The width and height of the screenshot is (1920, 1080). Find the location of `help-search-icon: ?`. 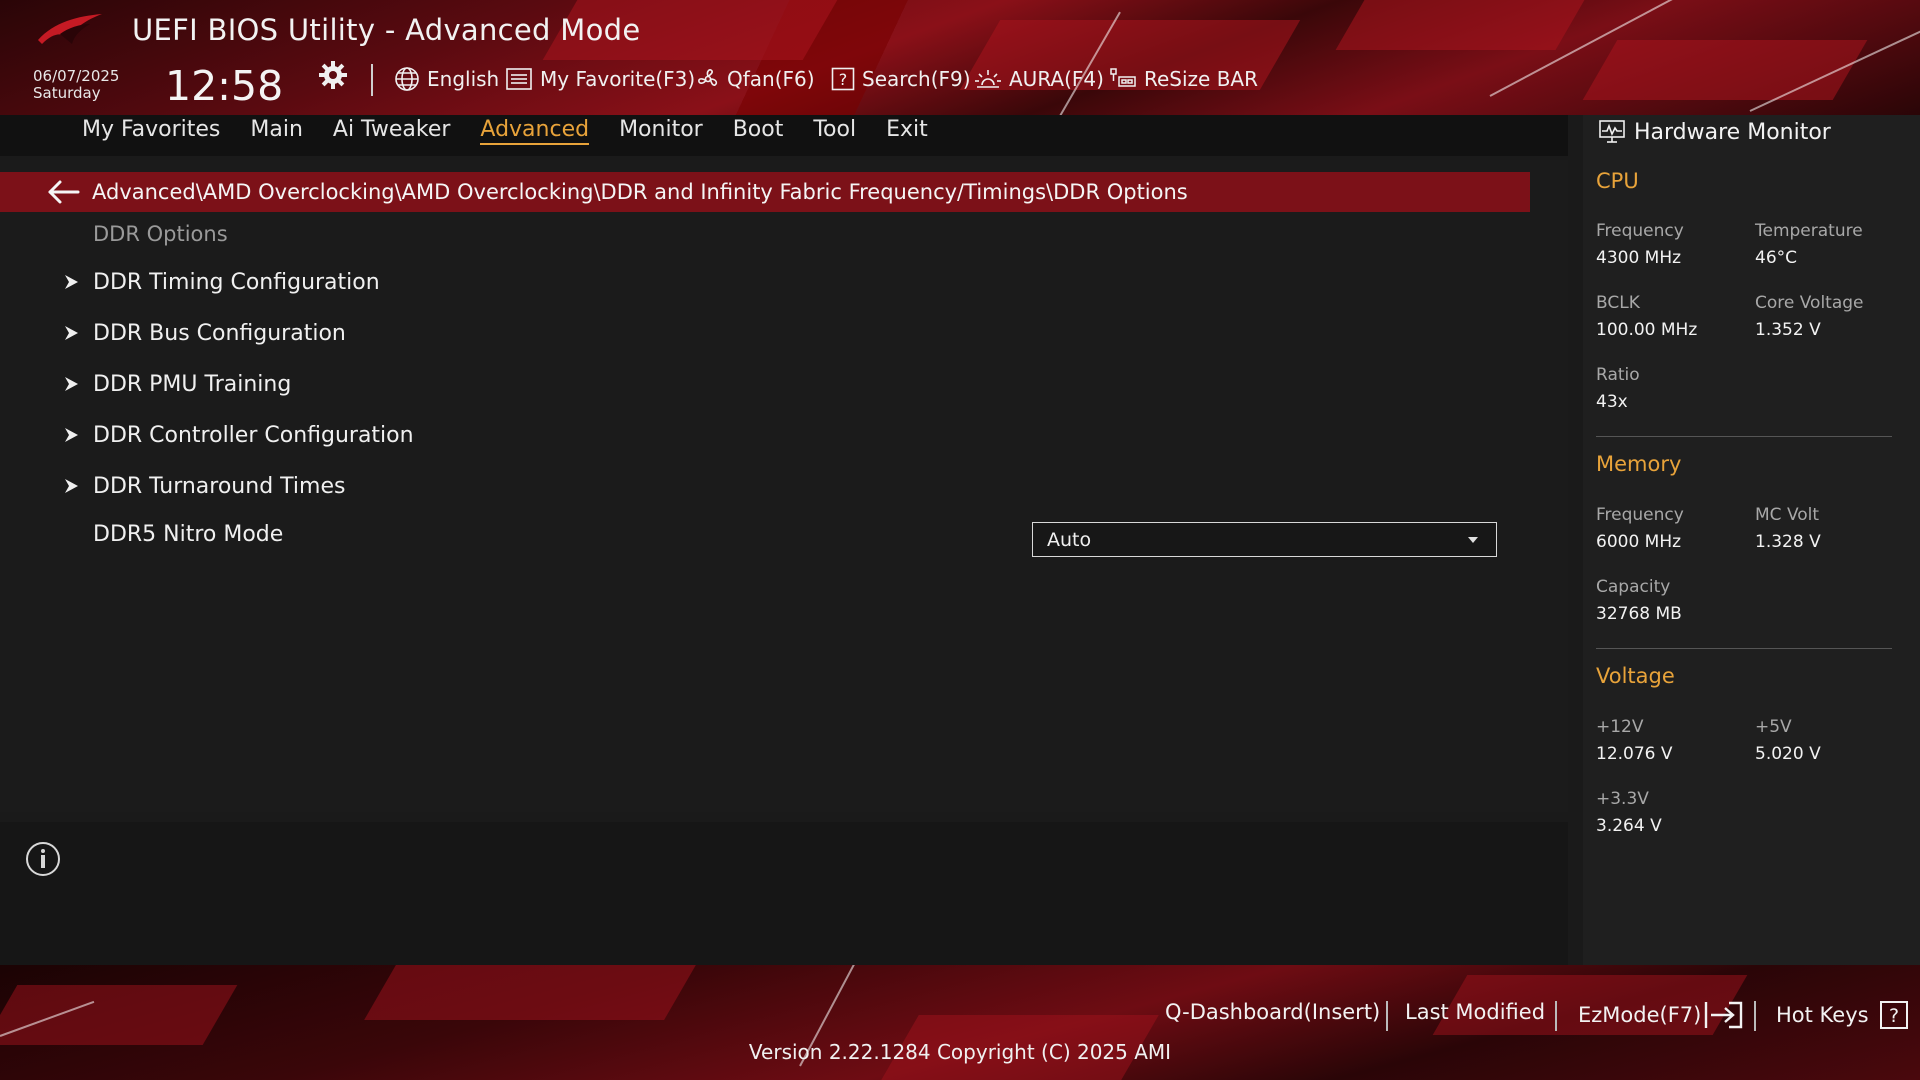

help-search-icon: ? is located at coordinates (843, 79).